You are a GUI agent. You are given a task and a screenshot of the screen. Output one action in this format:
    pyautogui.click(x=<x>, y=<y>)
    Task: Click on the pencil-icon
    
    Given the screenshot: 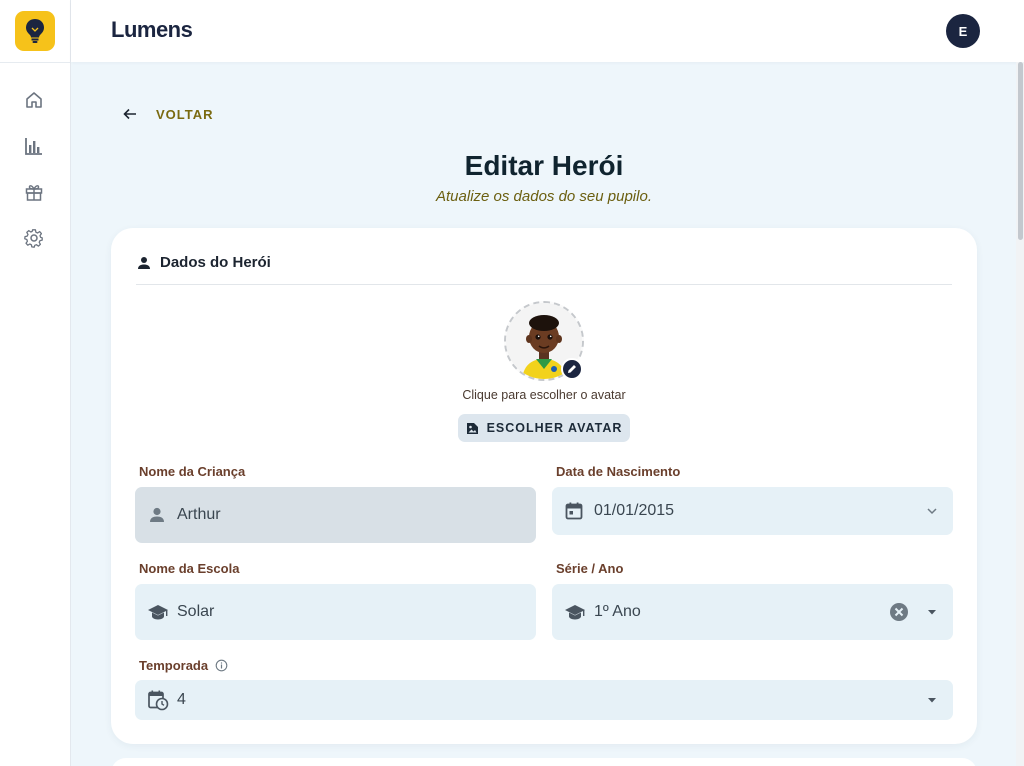 What is the action you would take?
    pyautogui.click(x=572, y=369)
    